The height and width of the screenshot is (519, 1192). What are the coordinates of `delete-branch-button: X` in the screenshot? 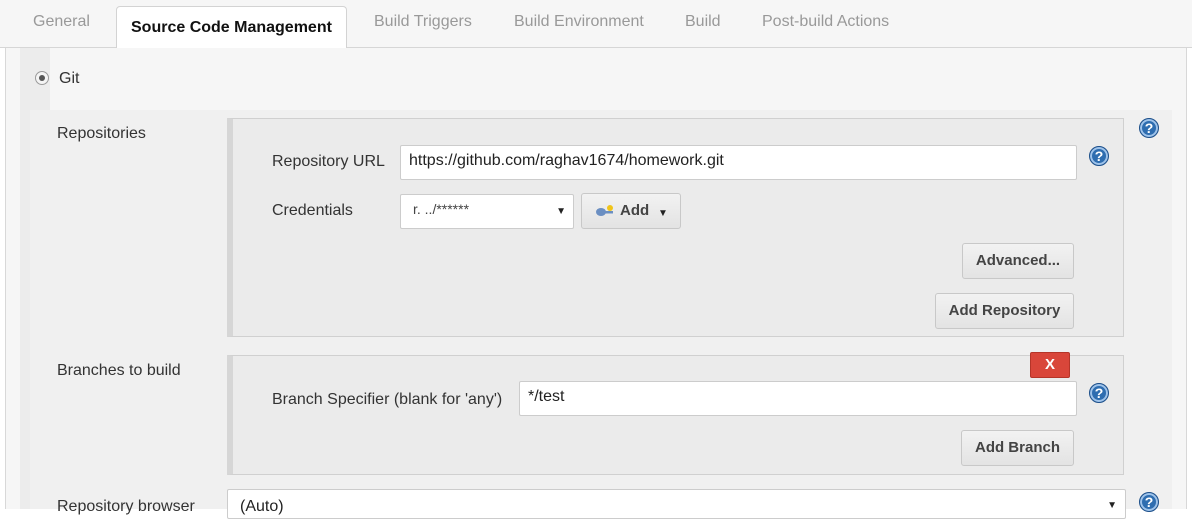 It's located at (1050, 365).